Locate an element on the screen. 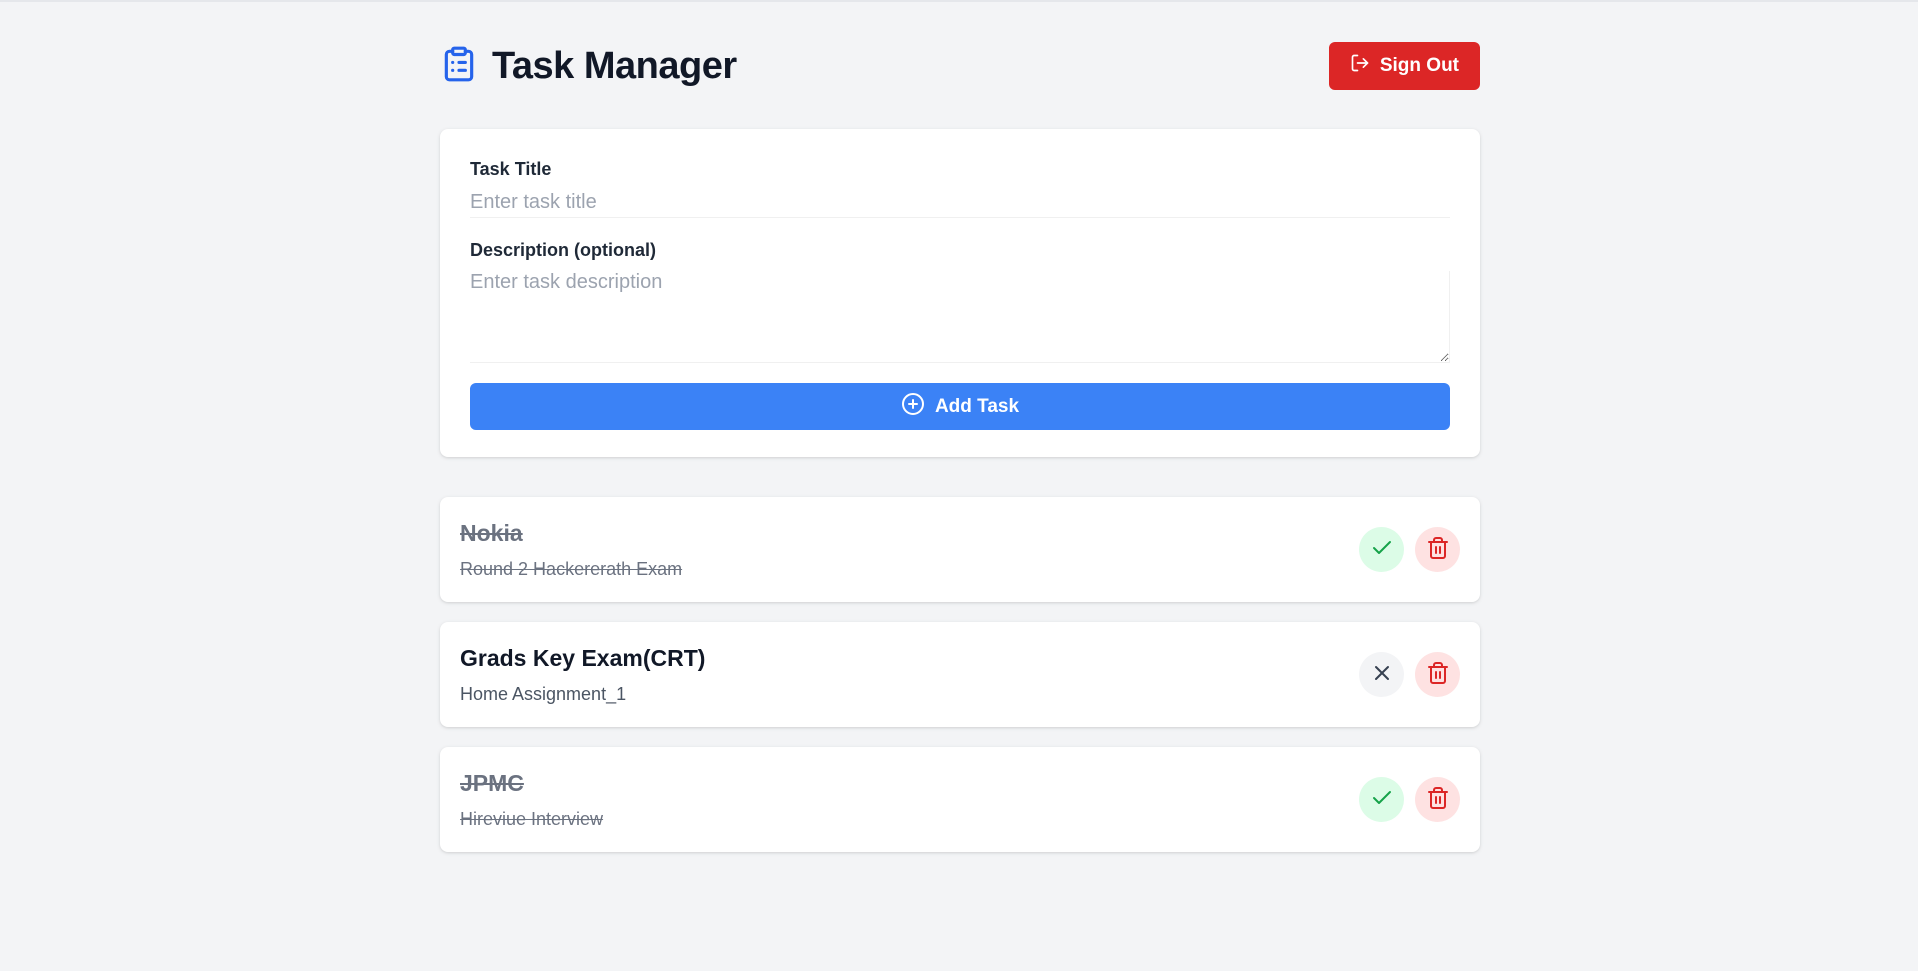  x-icon is located at coordinates (1382, 674).